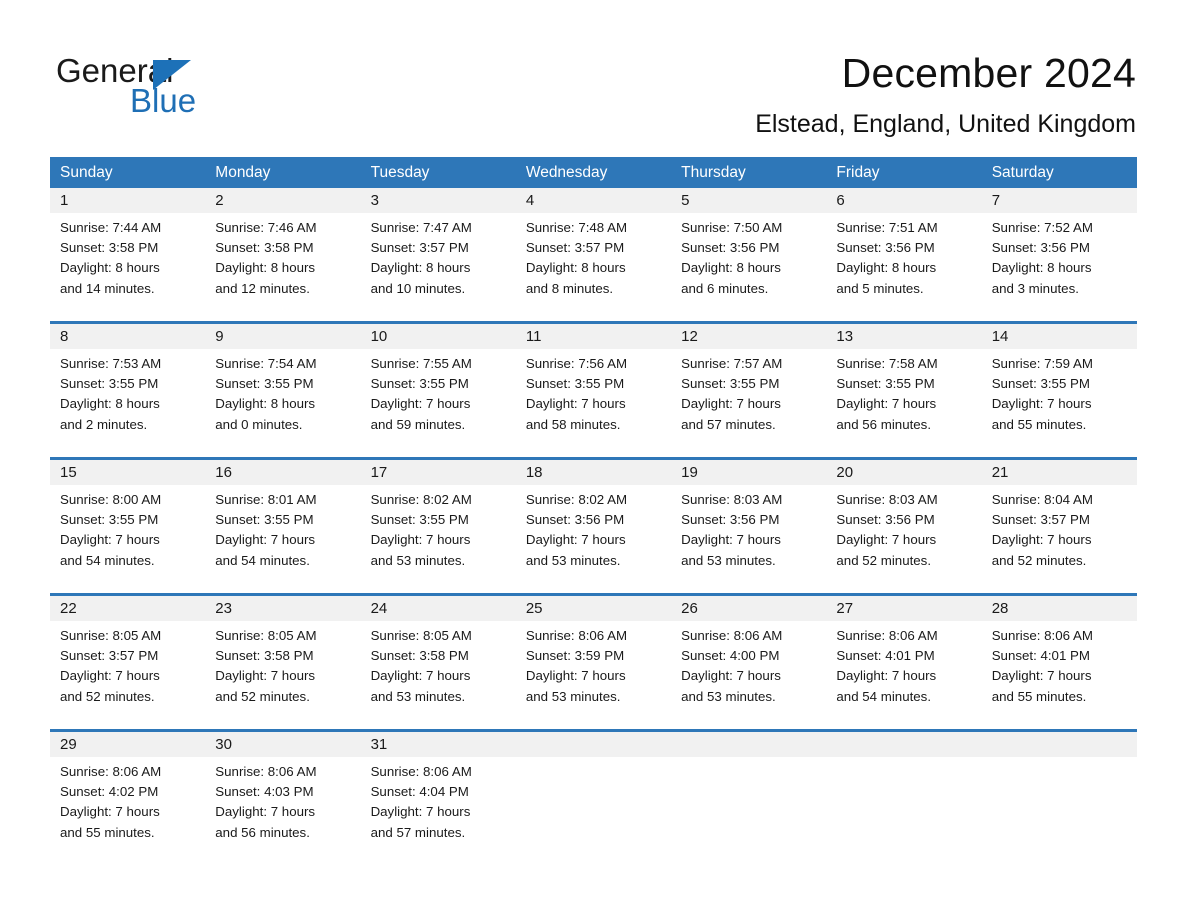 The width and height of the screenshot is (1188, 918). What do you see at coordinates (421, 363) in the screenshot?
I see `sunrise-text: Sunrise: 7:55 AM` at bounding box center [421, 363].